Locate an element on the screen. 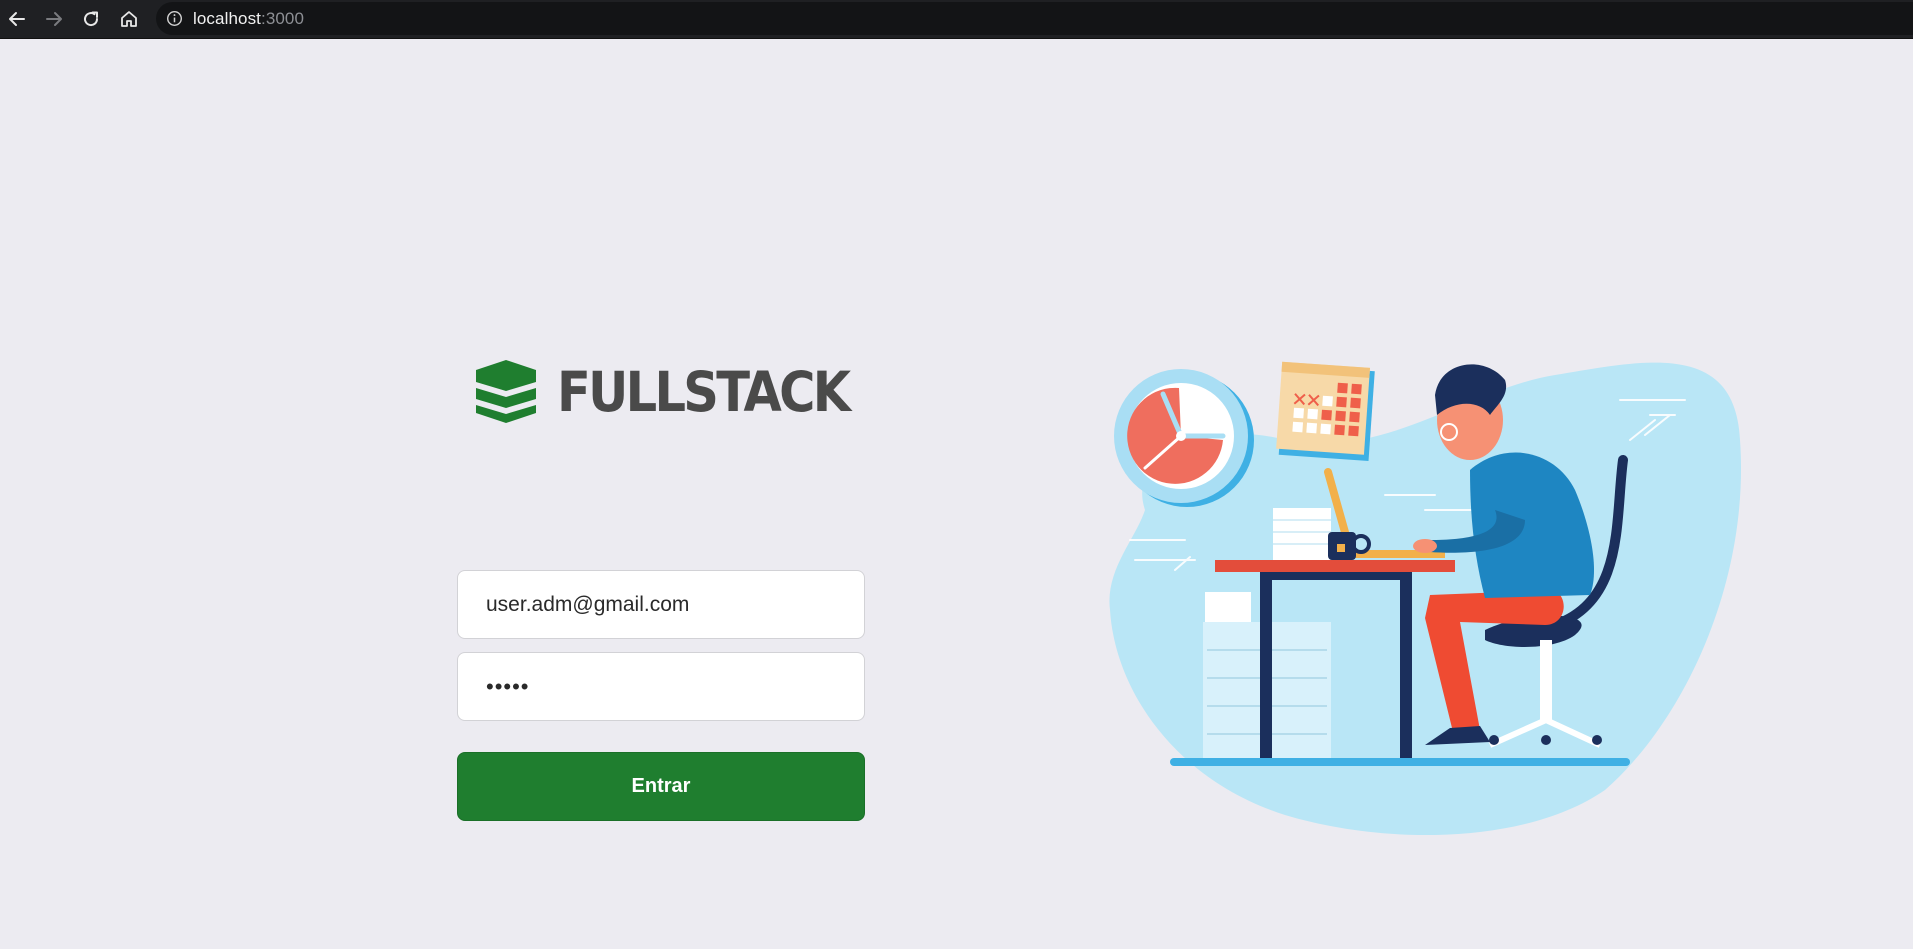  reload-button is located at coordinates (91, 19).